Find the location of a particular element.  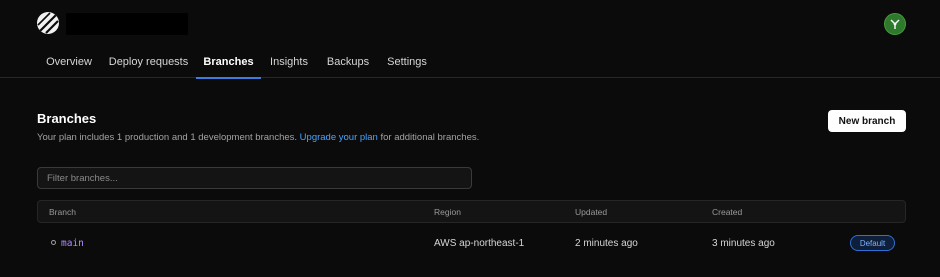

user-avatar-icon is located at coordinates (895, 24).